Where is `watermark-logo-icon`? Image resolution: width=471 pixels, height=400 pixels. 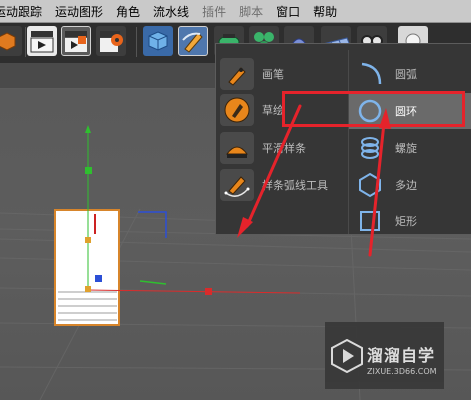 watermark-logo-icon is located at coordinates (347, 356).